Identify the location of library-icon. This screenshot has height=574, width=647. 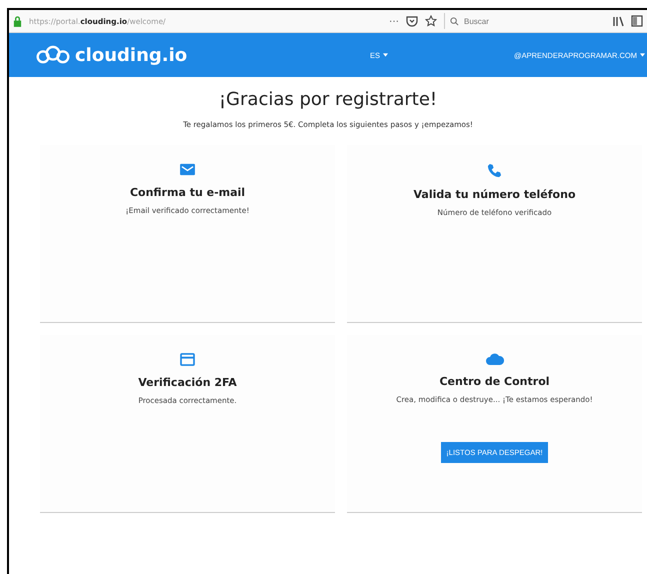
(618, 21).